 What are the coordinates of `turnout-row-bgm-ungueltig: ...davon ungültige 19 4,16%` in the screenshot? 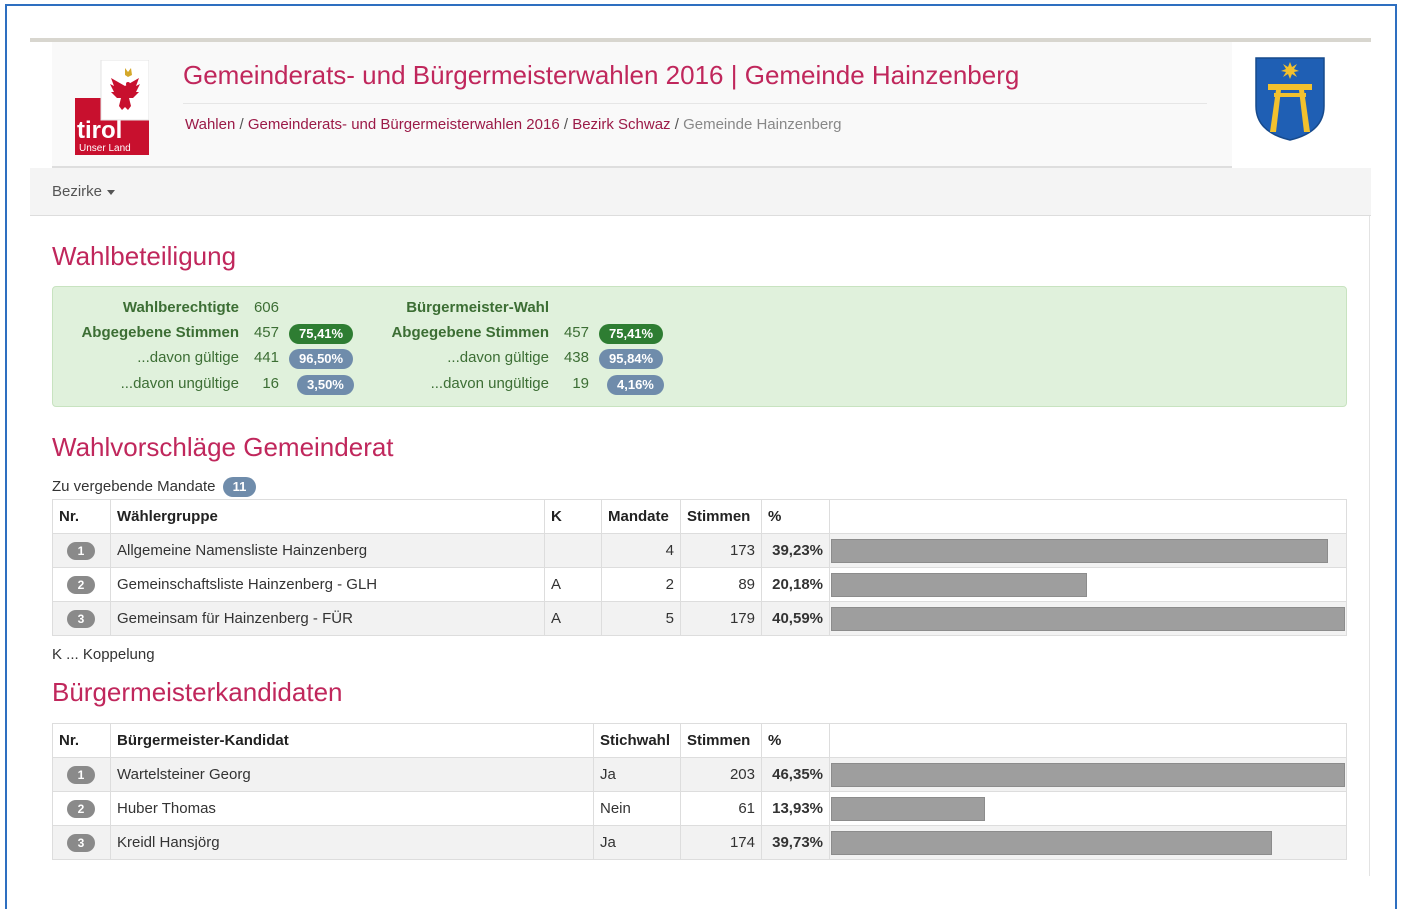 It's located at (543, 386).